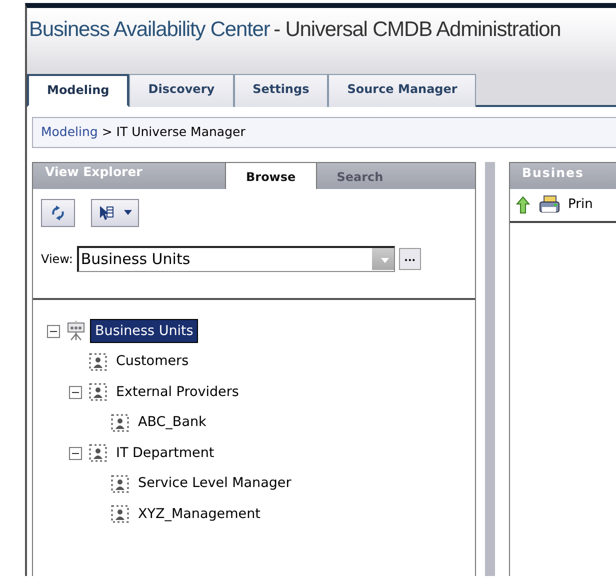 The width and height of the screenshot is (616, 578). What do you see at coordinates (69, 131) in the screenshot?
I see `breadcrumb-link: Modeling` at bounding box center [69, 131].